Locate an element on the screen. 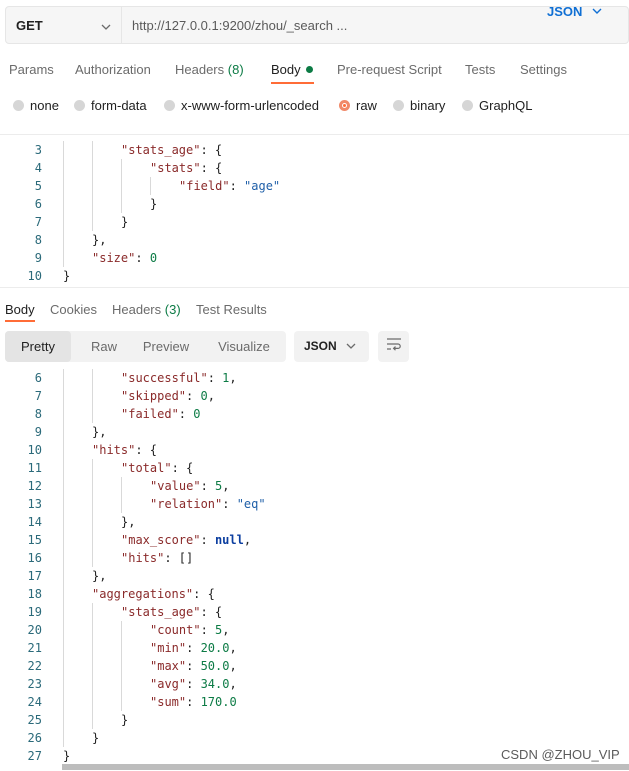  resp-tab-body: Body is located at coordinates (20, 309).